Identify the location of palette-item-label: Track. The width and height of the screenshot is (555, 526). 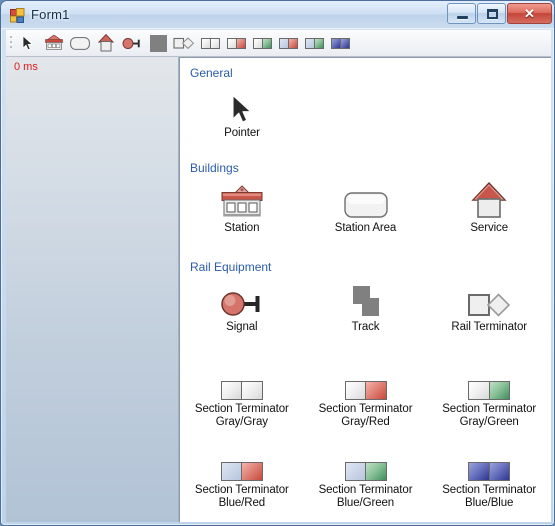
(365, 327).